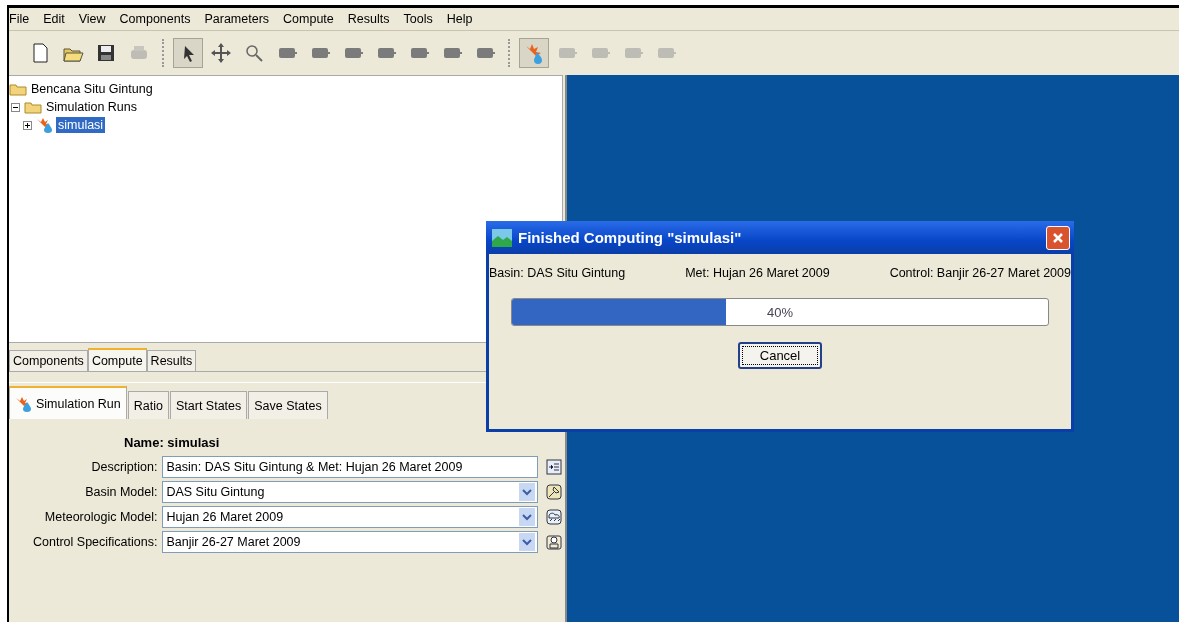  I want to click on menu-item: Tools, so click(418, 19).